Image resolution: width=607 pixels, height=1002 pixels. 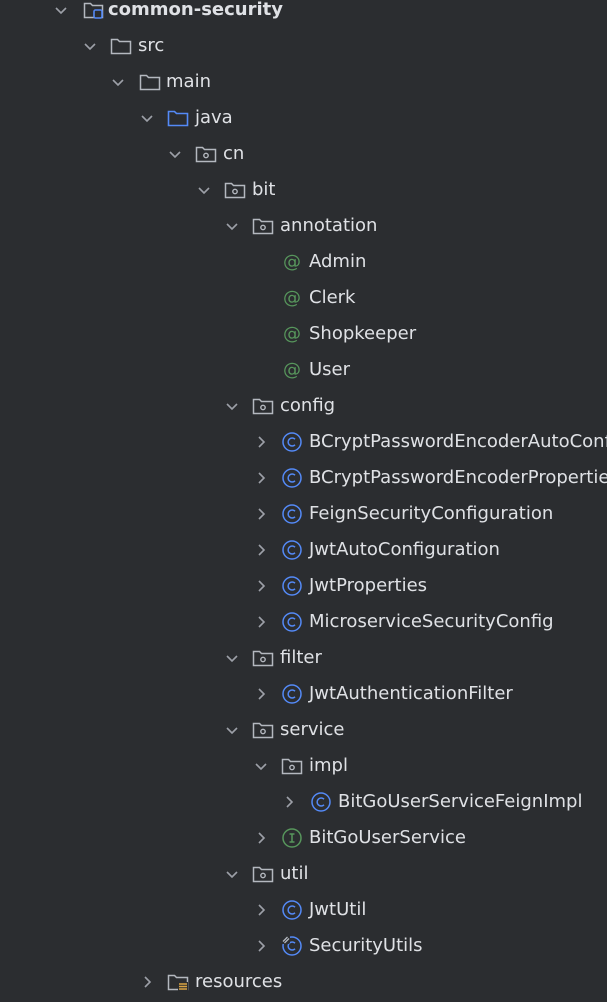 What do you see at coordinates (303, 190) in the screenshot?
I see `tree-row-bit: bit` at bounding box center [303, 190].